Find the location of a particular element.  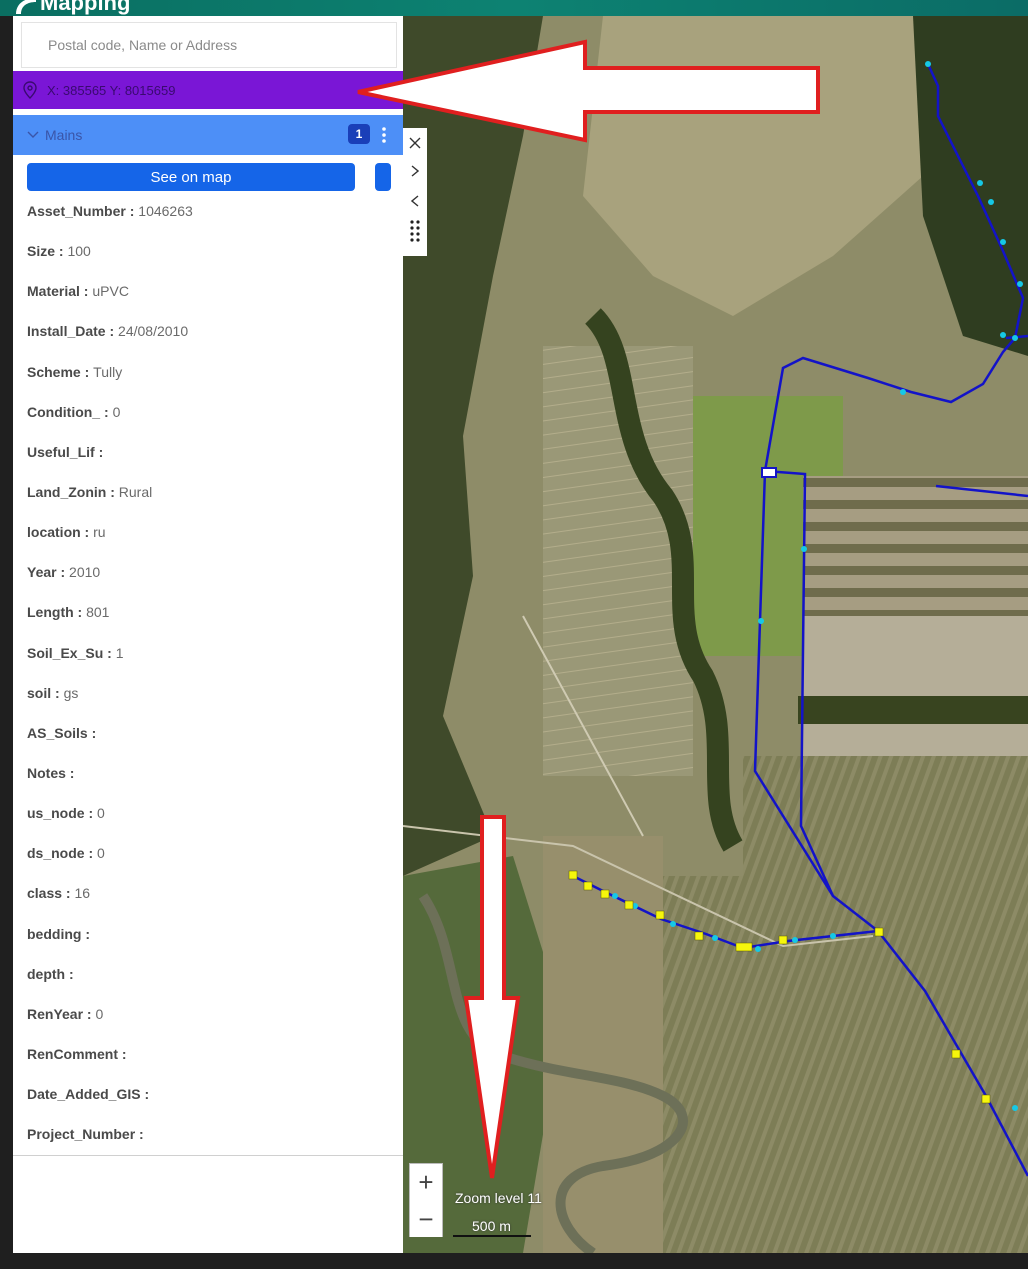

attribute-value: Rural is located at coordinates (135, 491).